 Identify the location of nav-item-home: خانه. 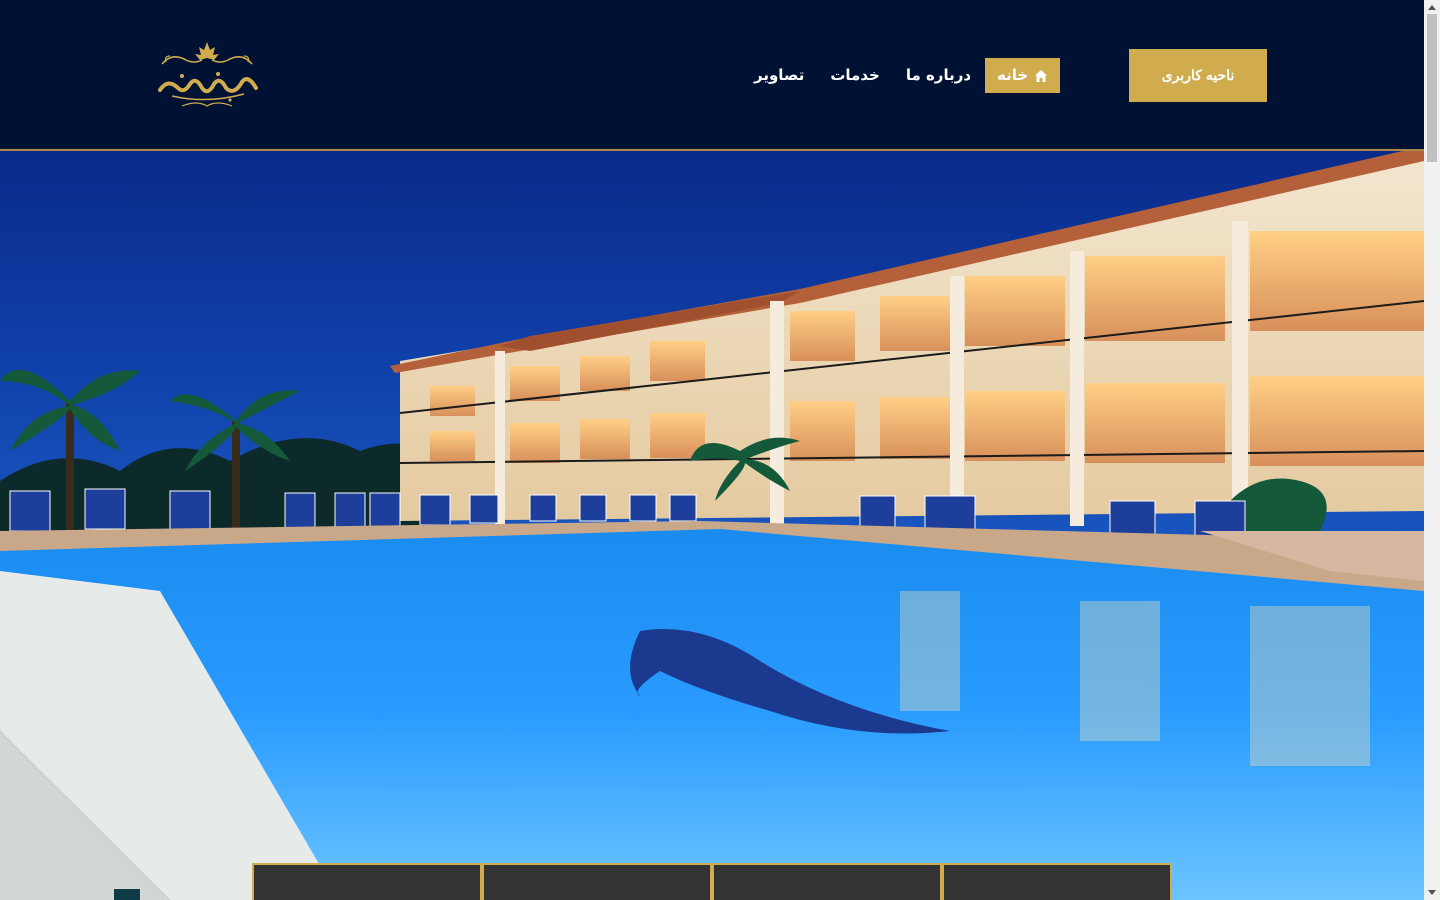
(1023, 75).